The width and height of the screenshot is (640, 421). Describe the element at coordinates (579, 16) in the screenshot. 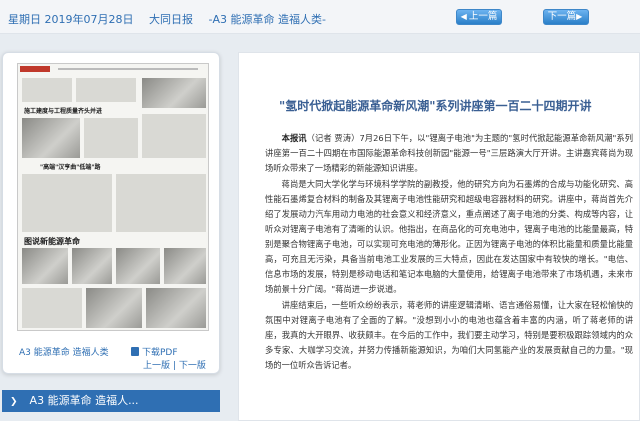

I see `arrow-right-icon: ▶` at that location.